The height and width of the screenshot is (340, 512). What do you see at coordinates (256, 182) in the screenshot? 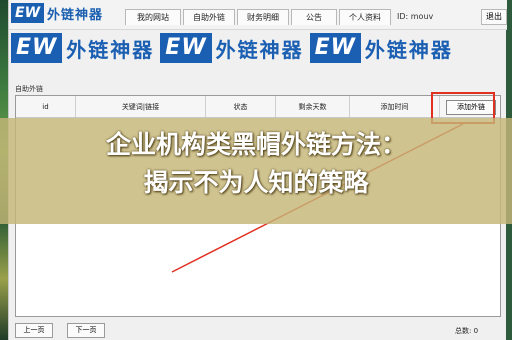
I see `overlay-title-line2: 揭示不为人知的策略` at bounding box center [256, 182].